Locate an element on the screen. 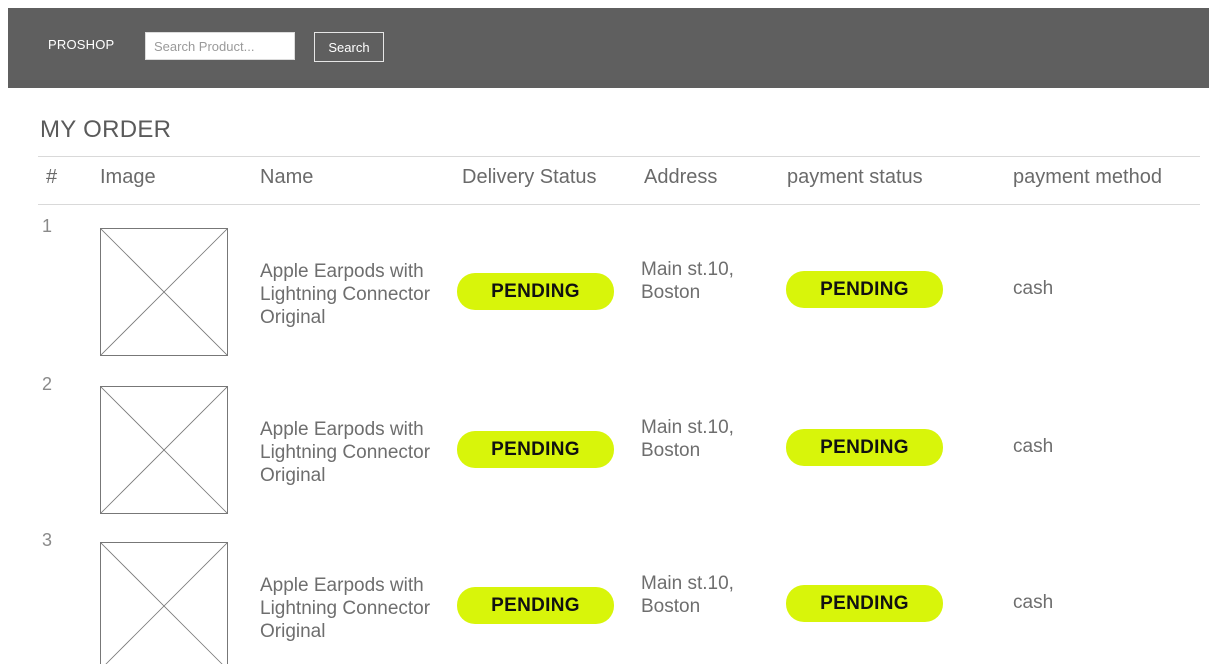 The width and height of the screenshot is (1209, 664). row-number: 3 is located at coordinates (47, 540).